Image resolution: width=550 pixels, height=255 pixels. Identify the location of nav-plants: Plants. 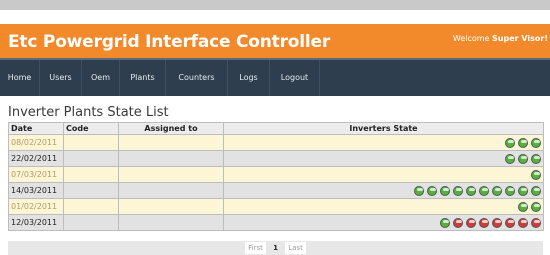
(143, 78).